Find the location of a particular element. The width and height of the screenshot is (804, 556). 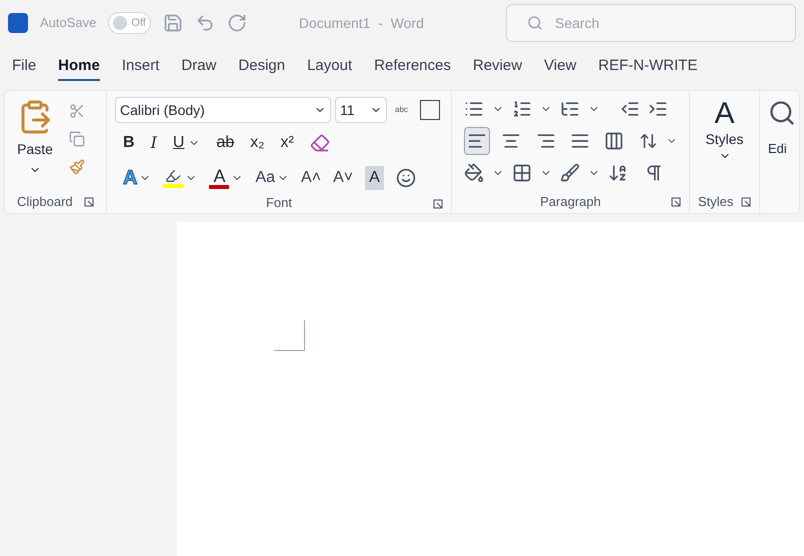

align-lines-icon is located at coordinates (614, 141).